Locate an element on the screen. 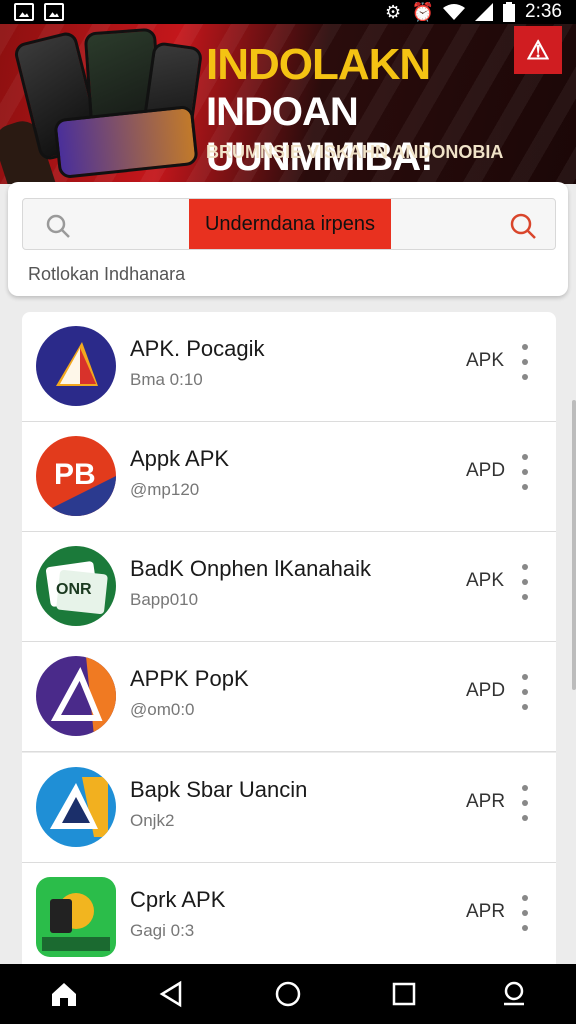 The image size is (576, 1024). navigation-bar is located at coordinates (288, 994).